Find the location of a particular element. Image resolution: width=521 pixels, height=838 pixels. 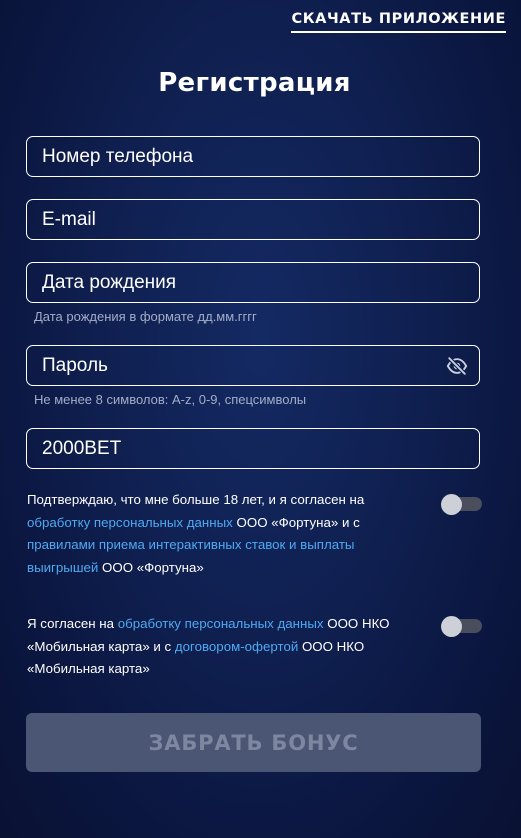

birthdate-input is located at coordinates (253, 282).